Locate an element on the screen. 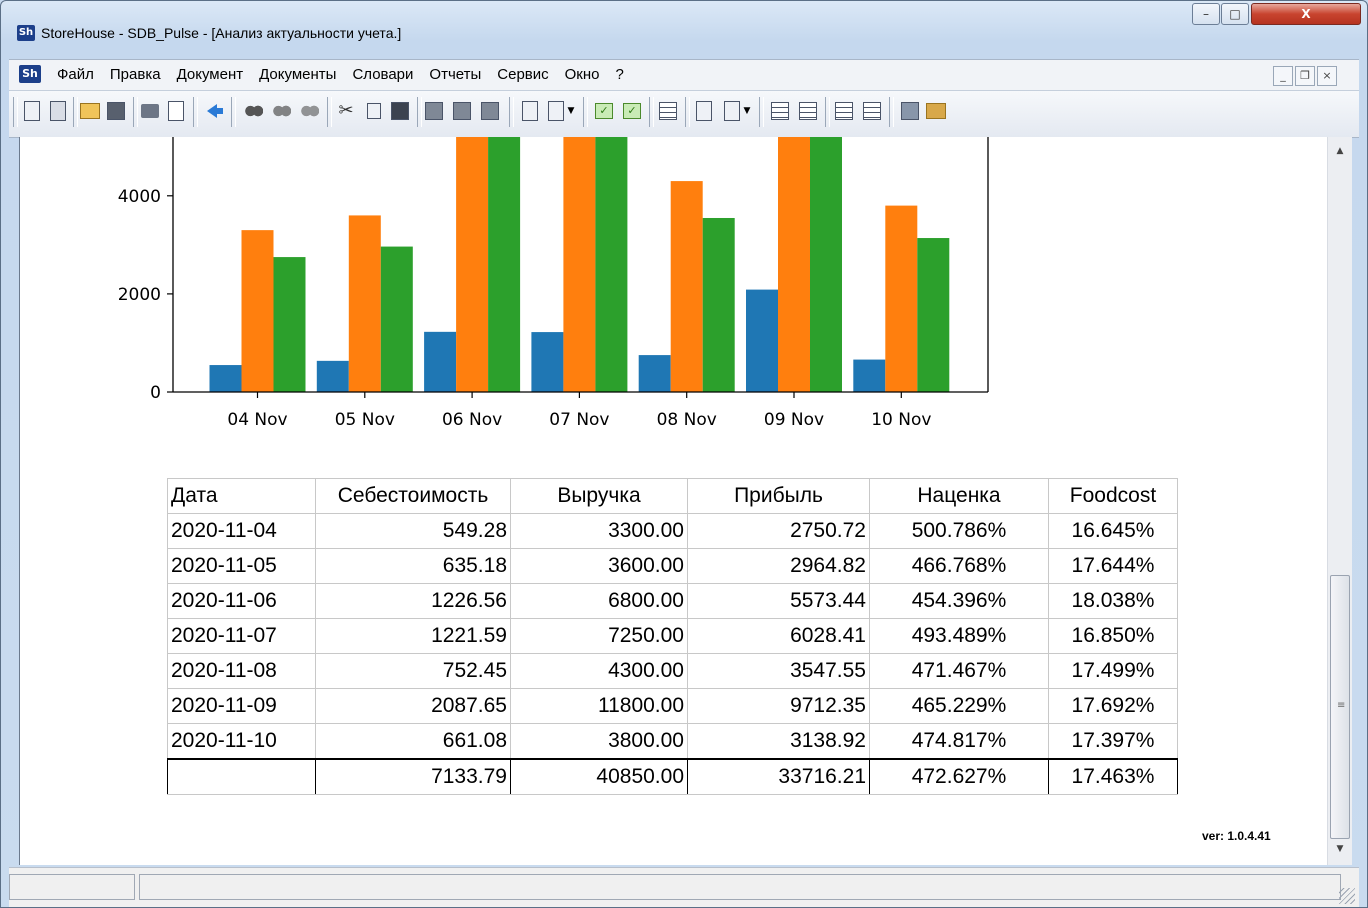  replace-icon is located at coordinates (310, 111).